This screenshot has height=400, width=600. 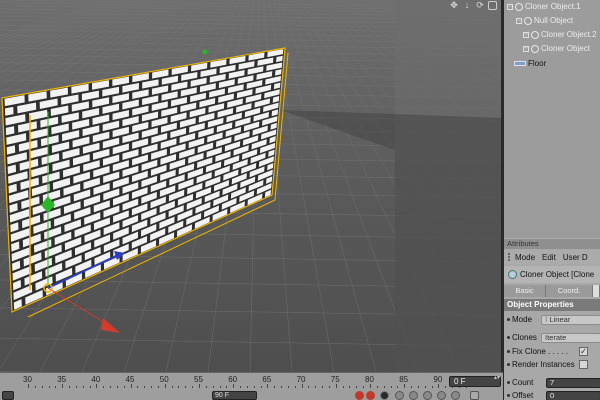 What do you see at coordinates (413, 395) in the screenshot?
I see `scale-key-icon` at bounding box center [413, 395].